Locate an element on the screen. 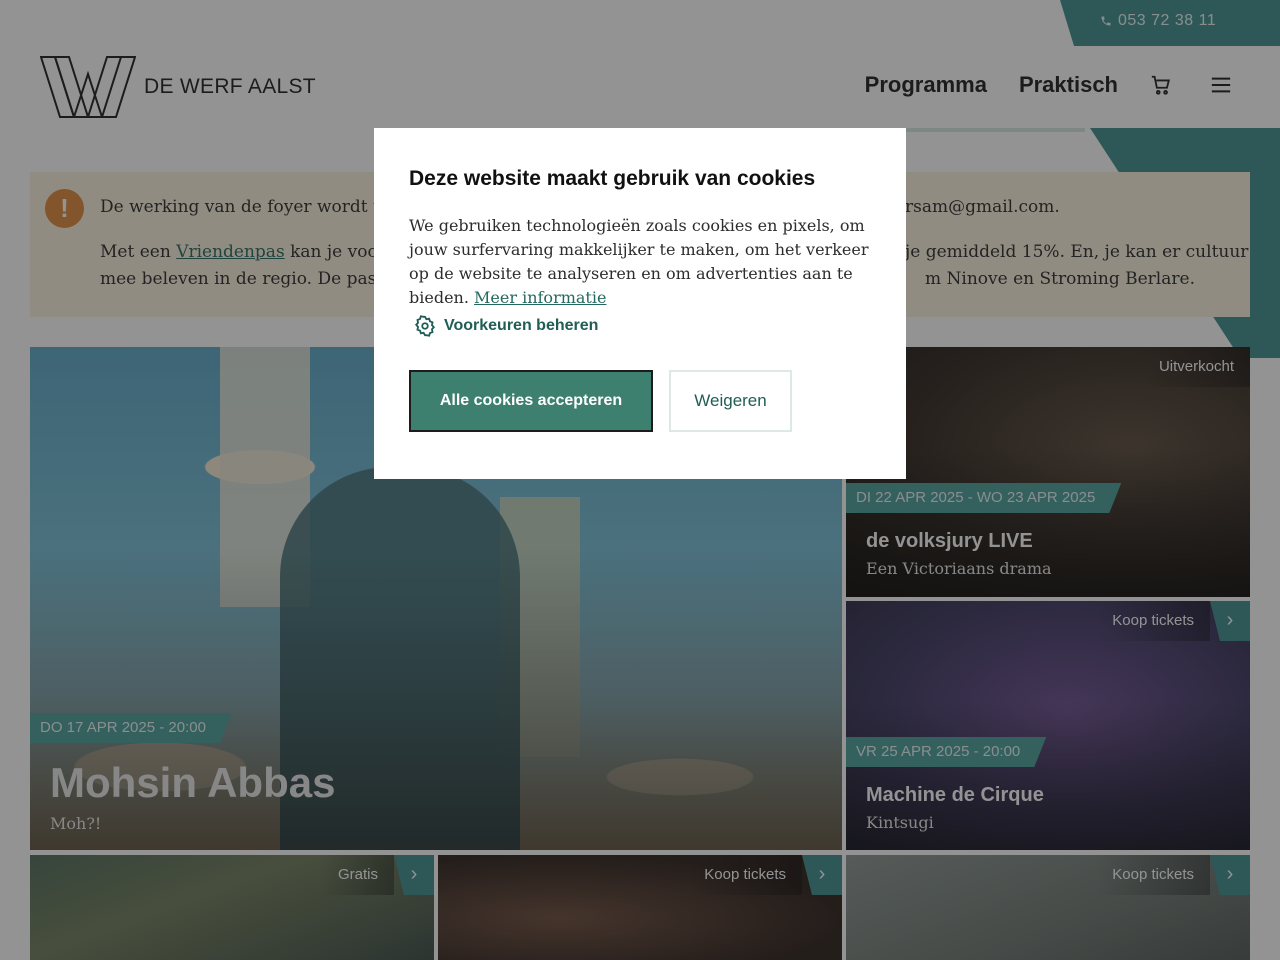 The width and height of the screenshot is (1280, 960). more-info-link: Meer informatie is located at coordinates (540, 297).